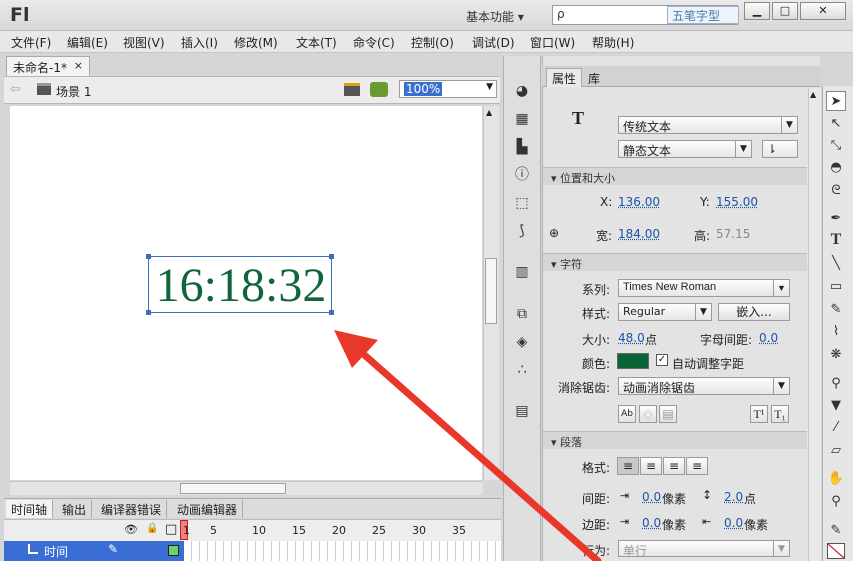 Image resolution: width=853 pixels, height=561 pixels. Describe the element at coordinates (836, 332) in the screenshot. I see `brush-tool-icon: ⌇` at that location.